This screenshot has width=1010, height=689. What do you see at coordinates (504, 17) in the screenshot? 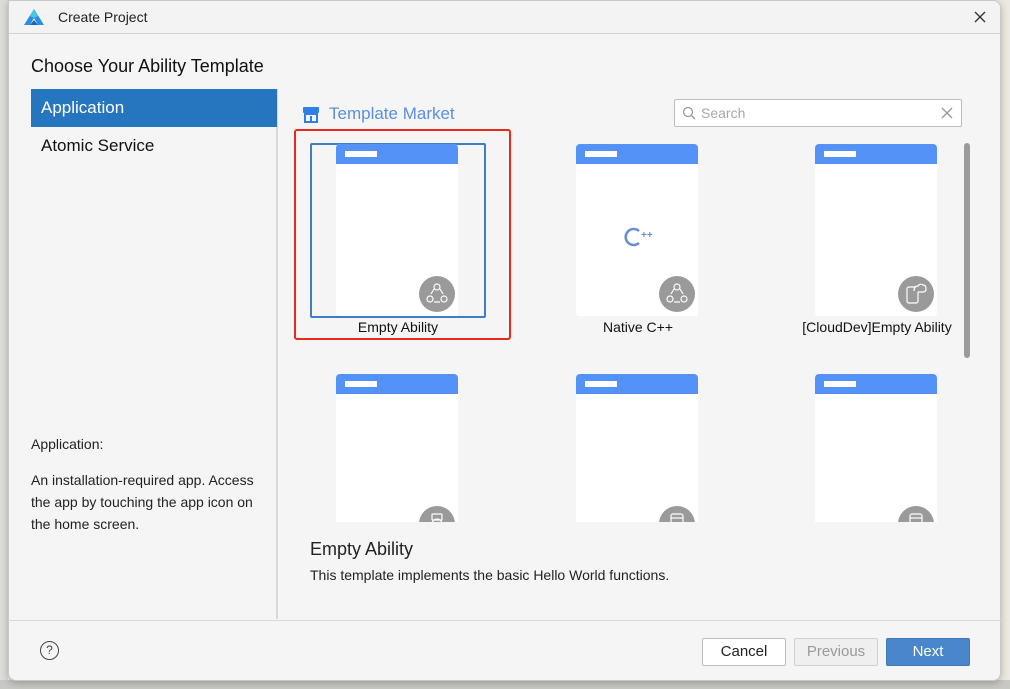
I see `title-bar: Create Project` at bounding box center [504, 17].